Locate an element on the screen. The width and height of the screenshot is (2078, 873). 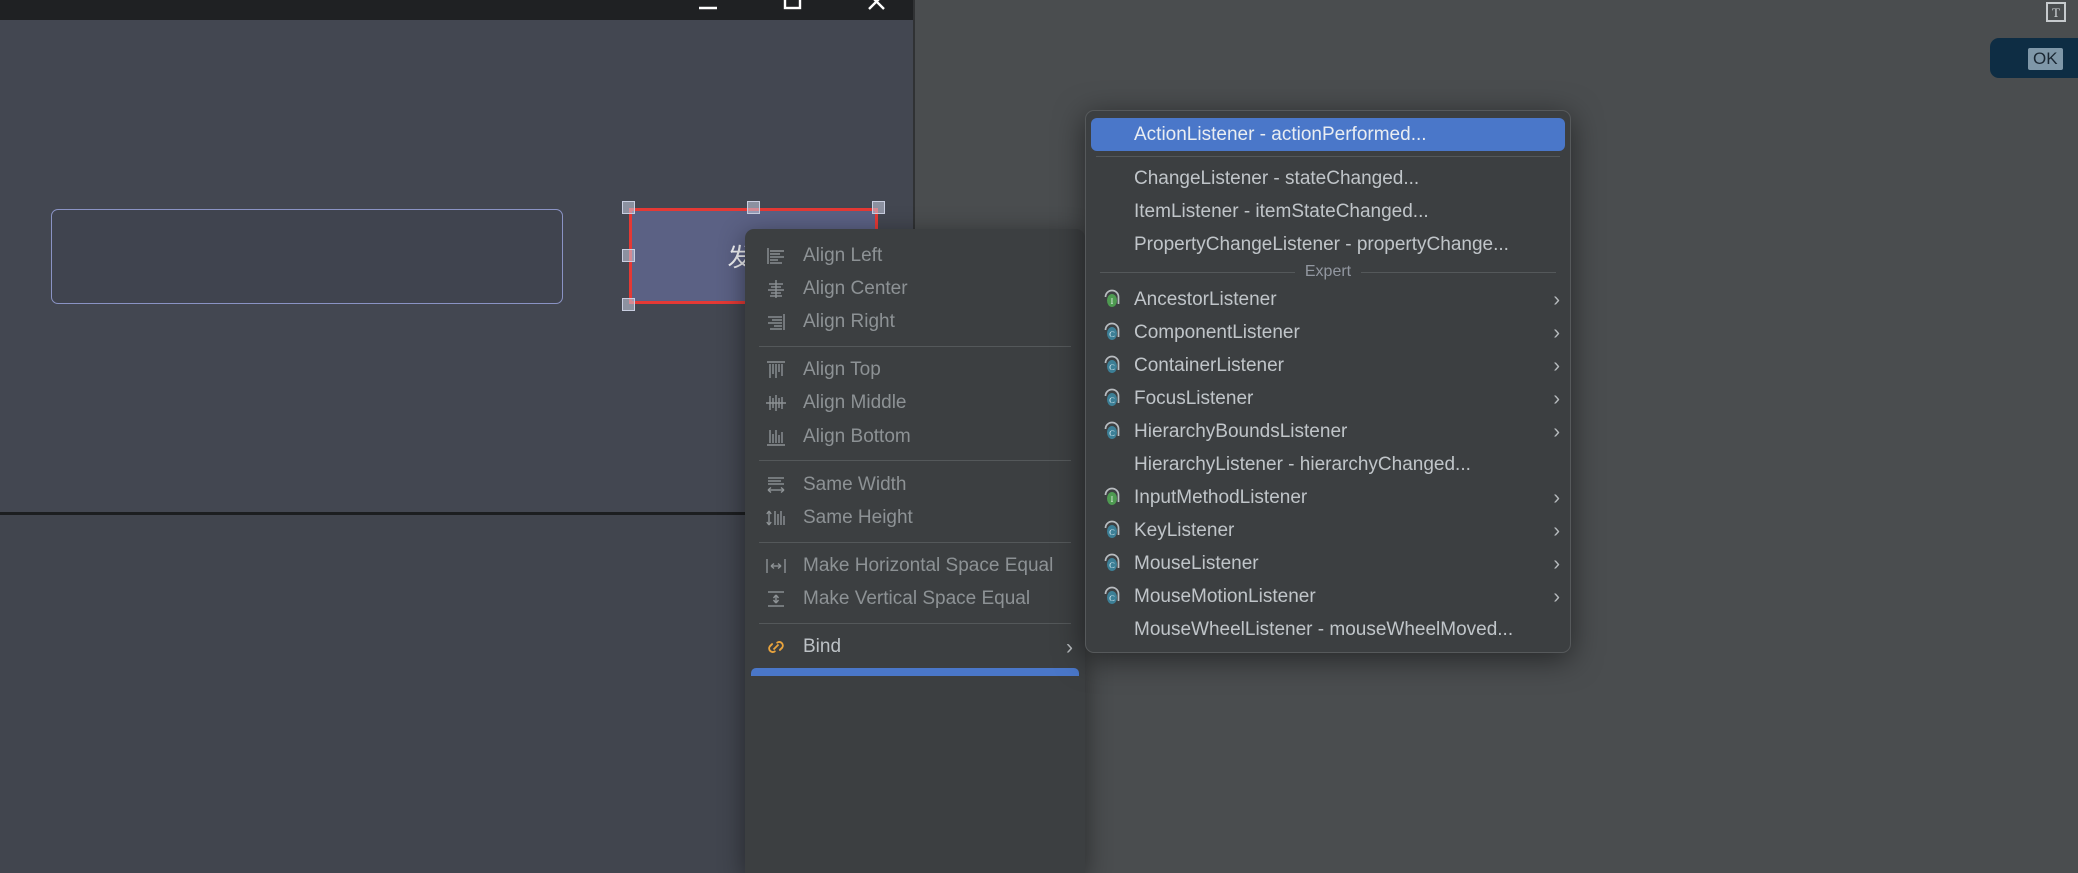
resize-handle-sw is located at coordinates (628, 304).